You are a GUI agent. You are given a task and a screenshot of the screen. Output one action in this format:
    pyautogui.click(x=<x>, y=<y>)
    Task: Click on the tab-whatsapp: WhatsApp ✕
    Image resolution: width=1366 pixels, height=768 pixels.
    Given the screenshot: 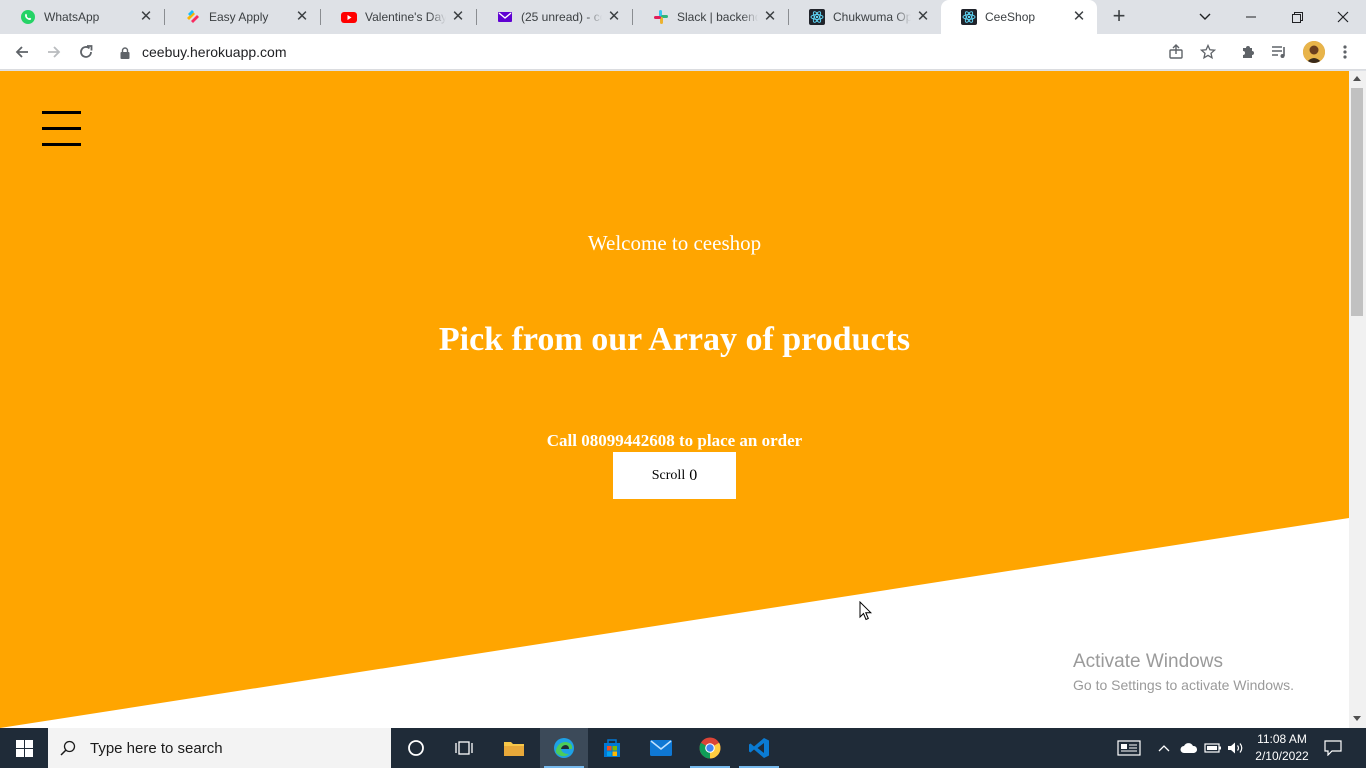 What is the action you would take?
    pyautogui.click(x=82, y=17)
    